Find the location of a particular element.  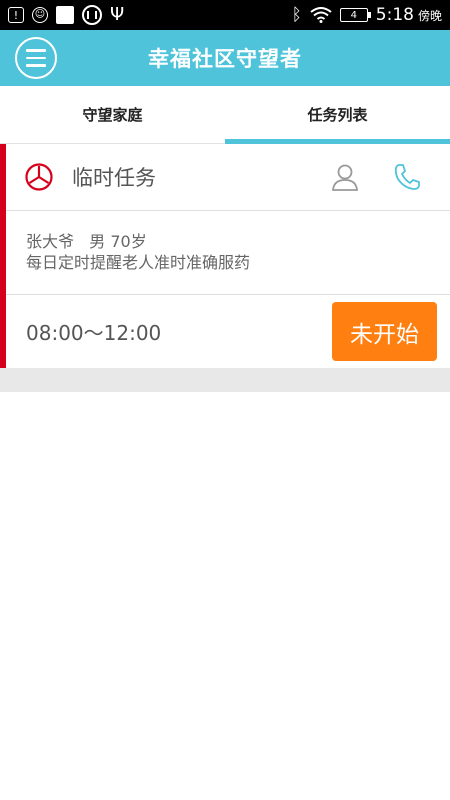

elder-info: 张大爷 男 70岁 is located at coordinates (86, 241).